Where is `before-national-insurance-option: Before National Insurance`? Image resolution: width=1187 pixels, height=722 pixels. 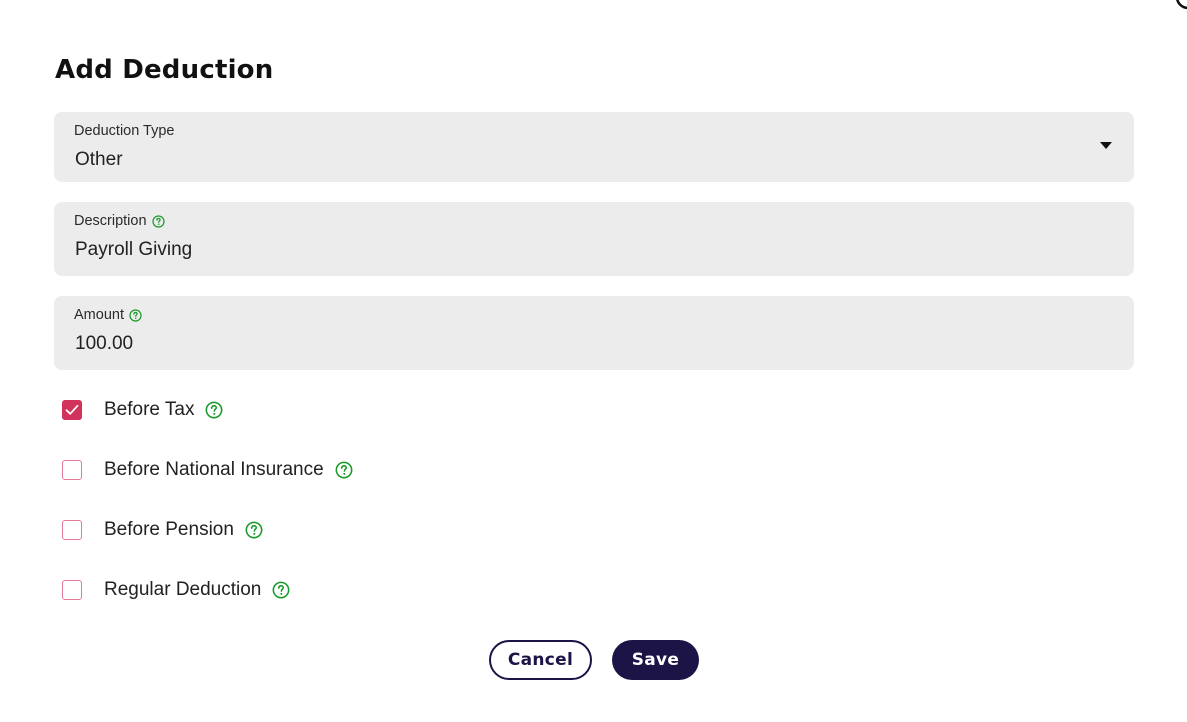
before-national-insurance-option: Before National Insurance is located at coordinates (207, 470).